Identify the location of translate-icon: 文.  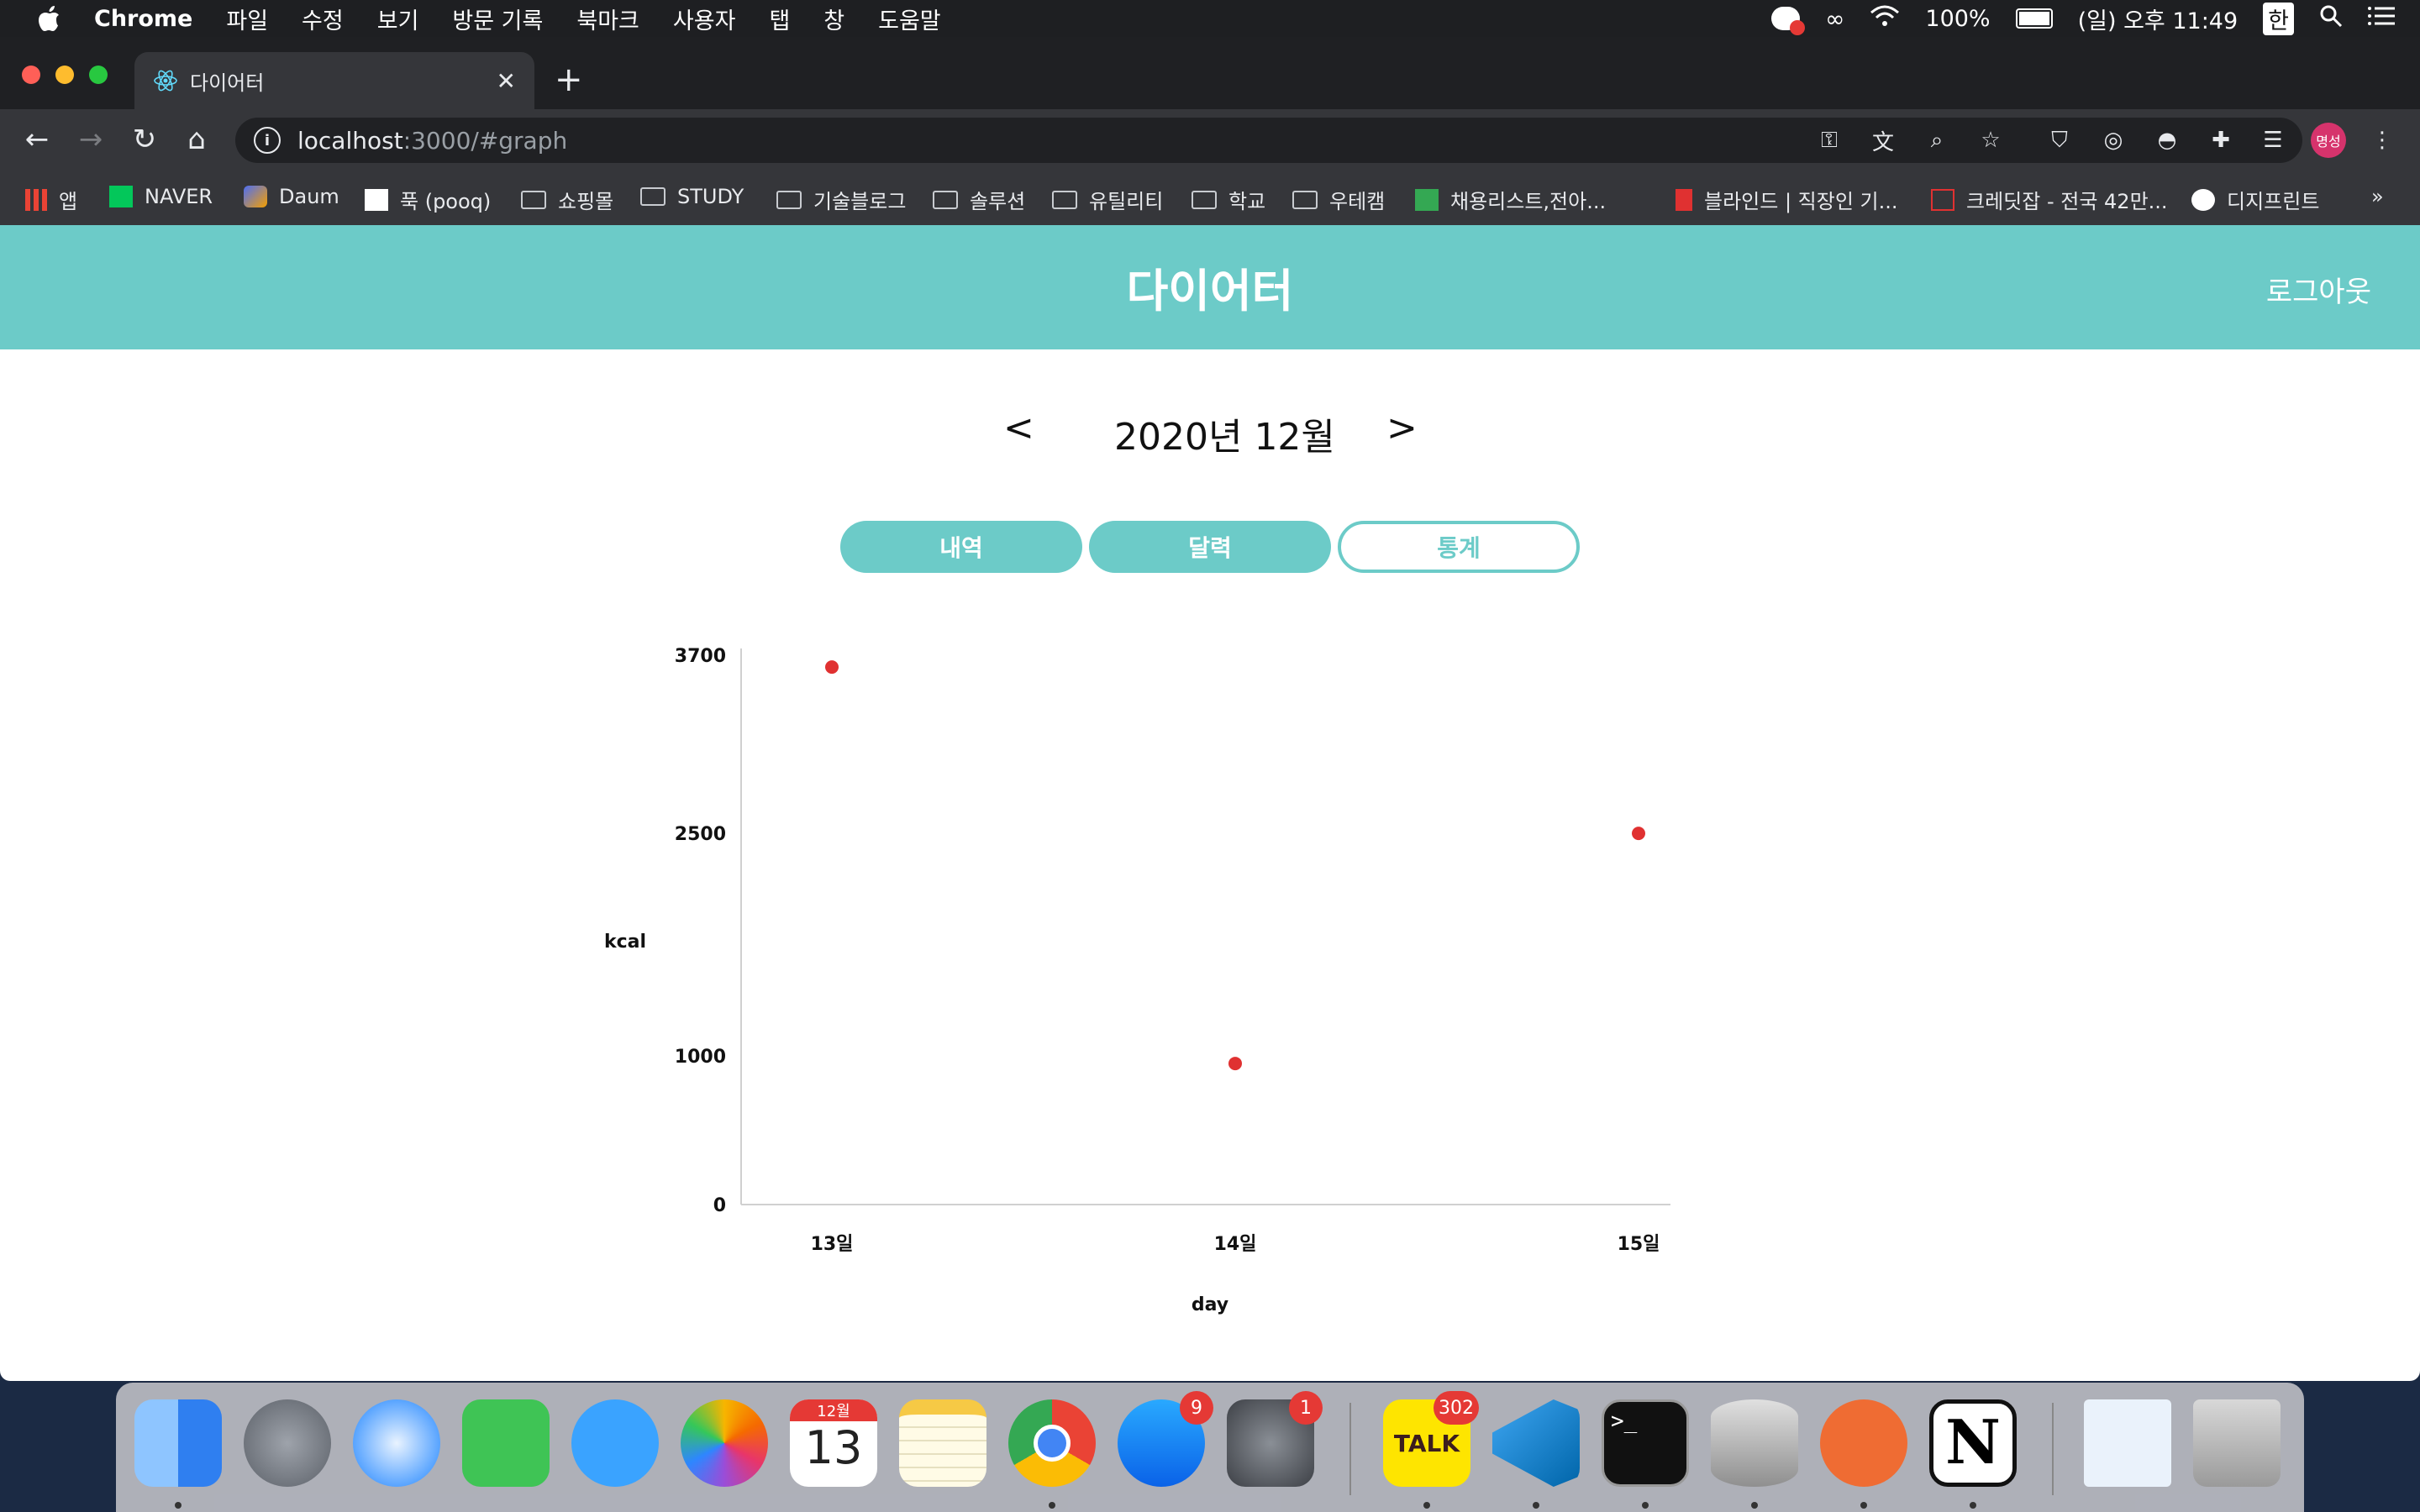
(1883, 140).